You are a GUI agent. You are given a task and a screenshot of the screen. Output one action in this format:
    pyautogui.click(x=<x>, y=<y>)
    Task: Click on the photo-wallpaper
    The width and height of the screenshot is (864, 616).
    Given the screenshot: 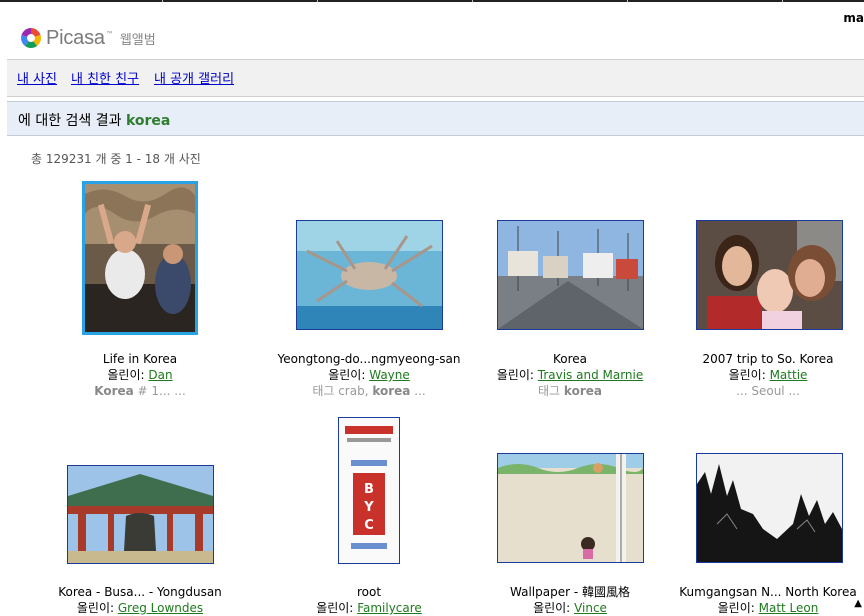 What is the action you would take?
    pyautogui.click(x=570, y=508)
    